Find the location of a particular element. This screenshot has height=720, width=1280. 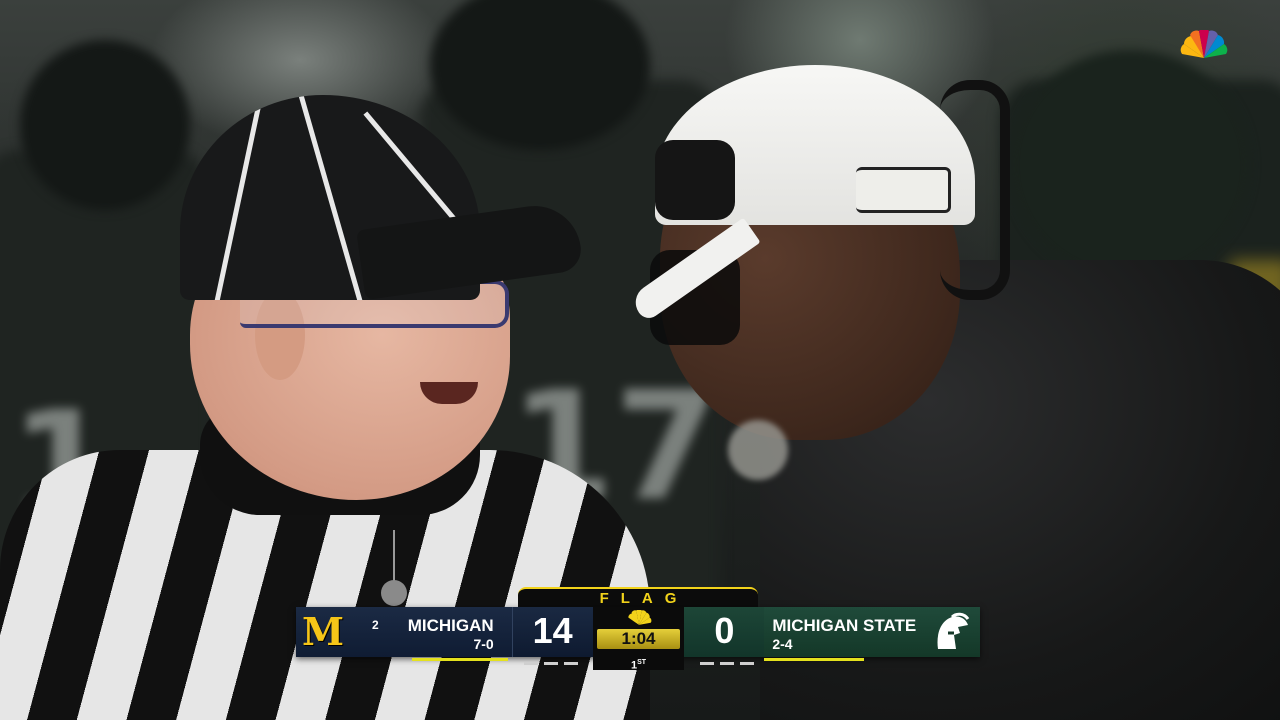

away-accent-line is located at coordinates (814, 659).